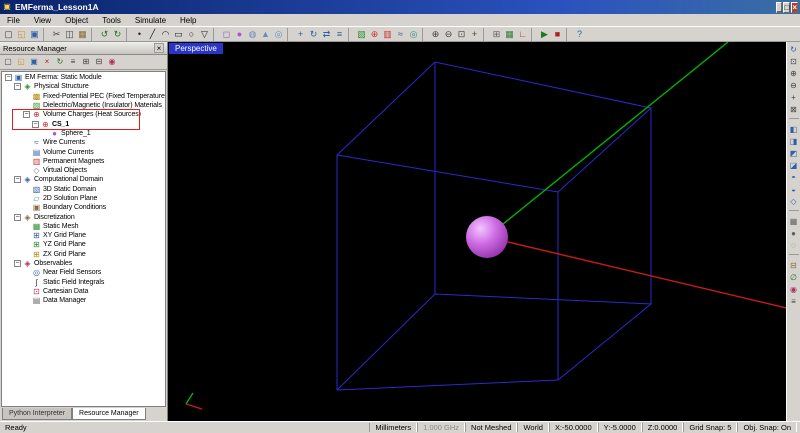 This screenshot has width=800, height=433. I want to click on rectangle-tool-icon: ▭, so click(178, 34).